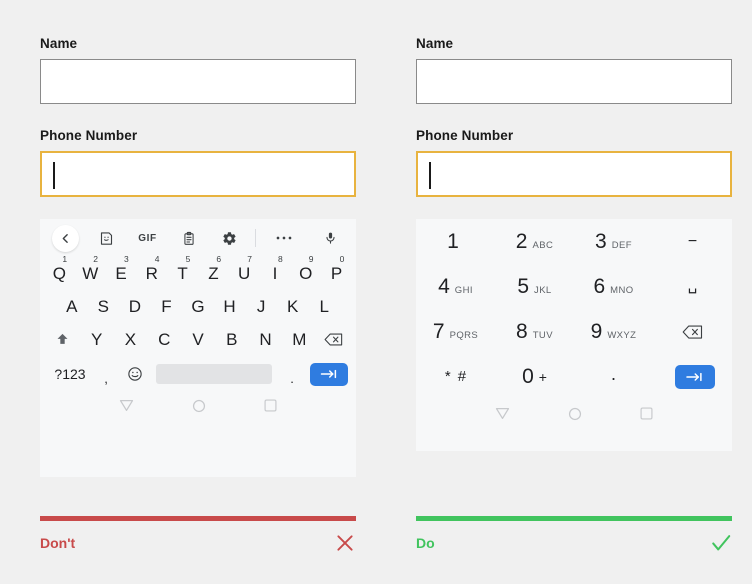  I want to click on key-t-number: 5, so click(188, 259).